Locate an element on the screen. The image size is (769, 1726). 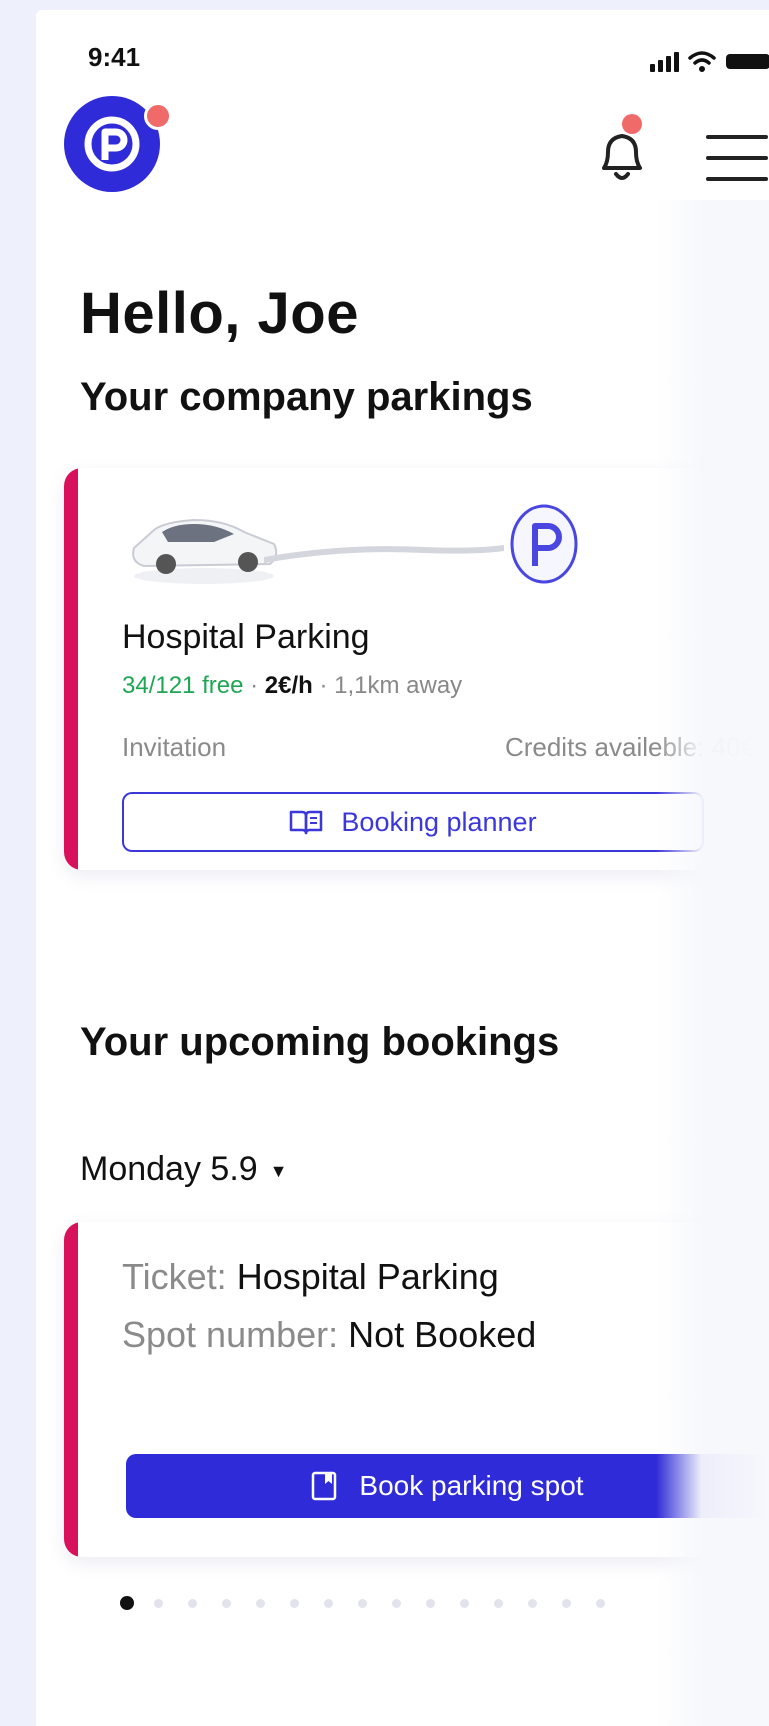
parking-name: Hospital Parking is located at coordinates (246, 637).